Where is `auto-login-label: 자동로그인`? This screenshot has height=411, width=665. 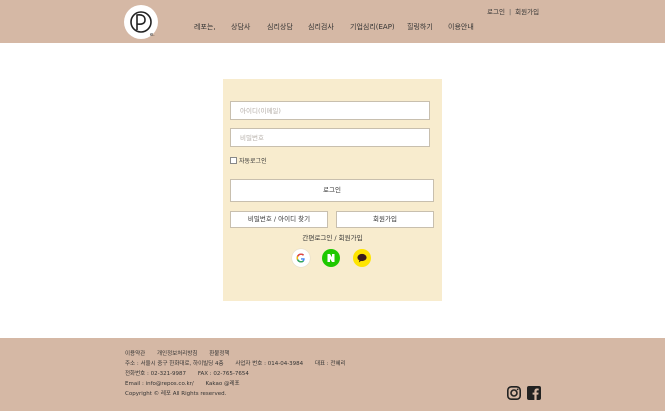 auto-login-label: 자동로그인 is located at coordinates (253, 161).